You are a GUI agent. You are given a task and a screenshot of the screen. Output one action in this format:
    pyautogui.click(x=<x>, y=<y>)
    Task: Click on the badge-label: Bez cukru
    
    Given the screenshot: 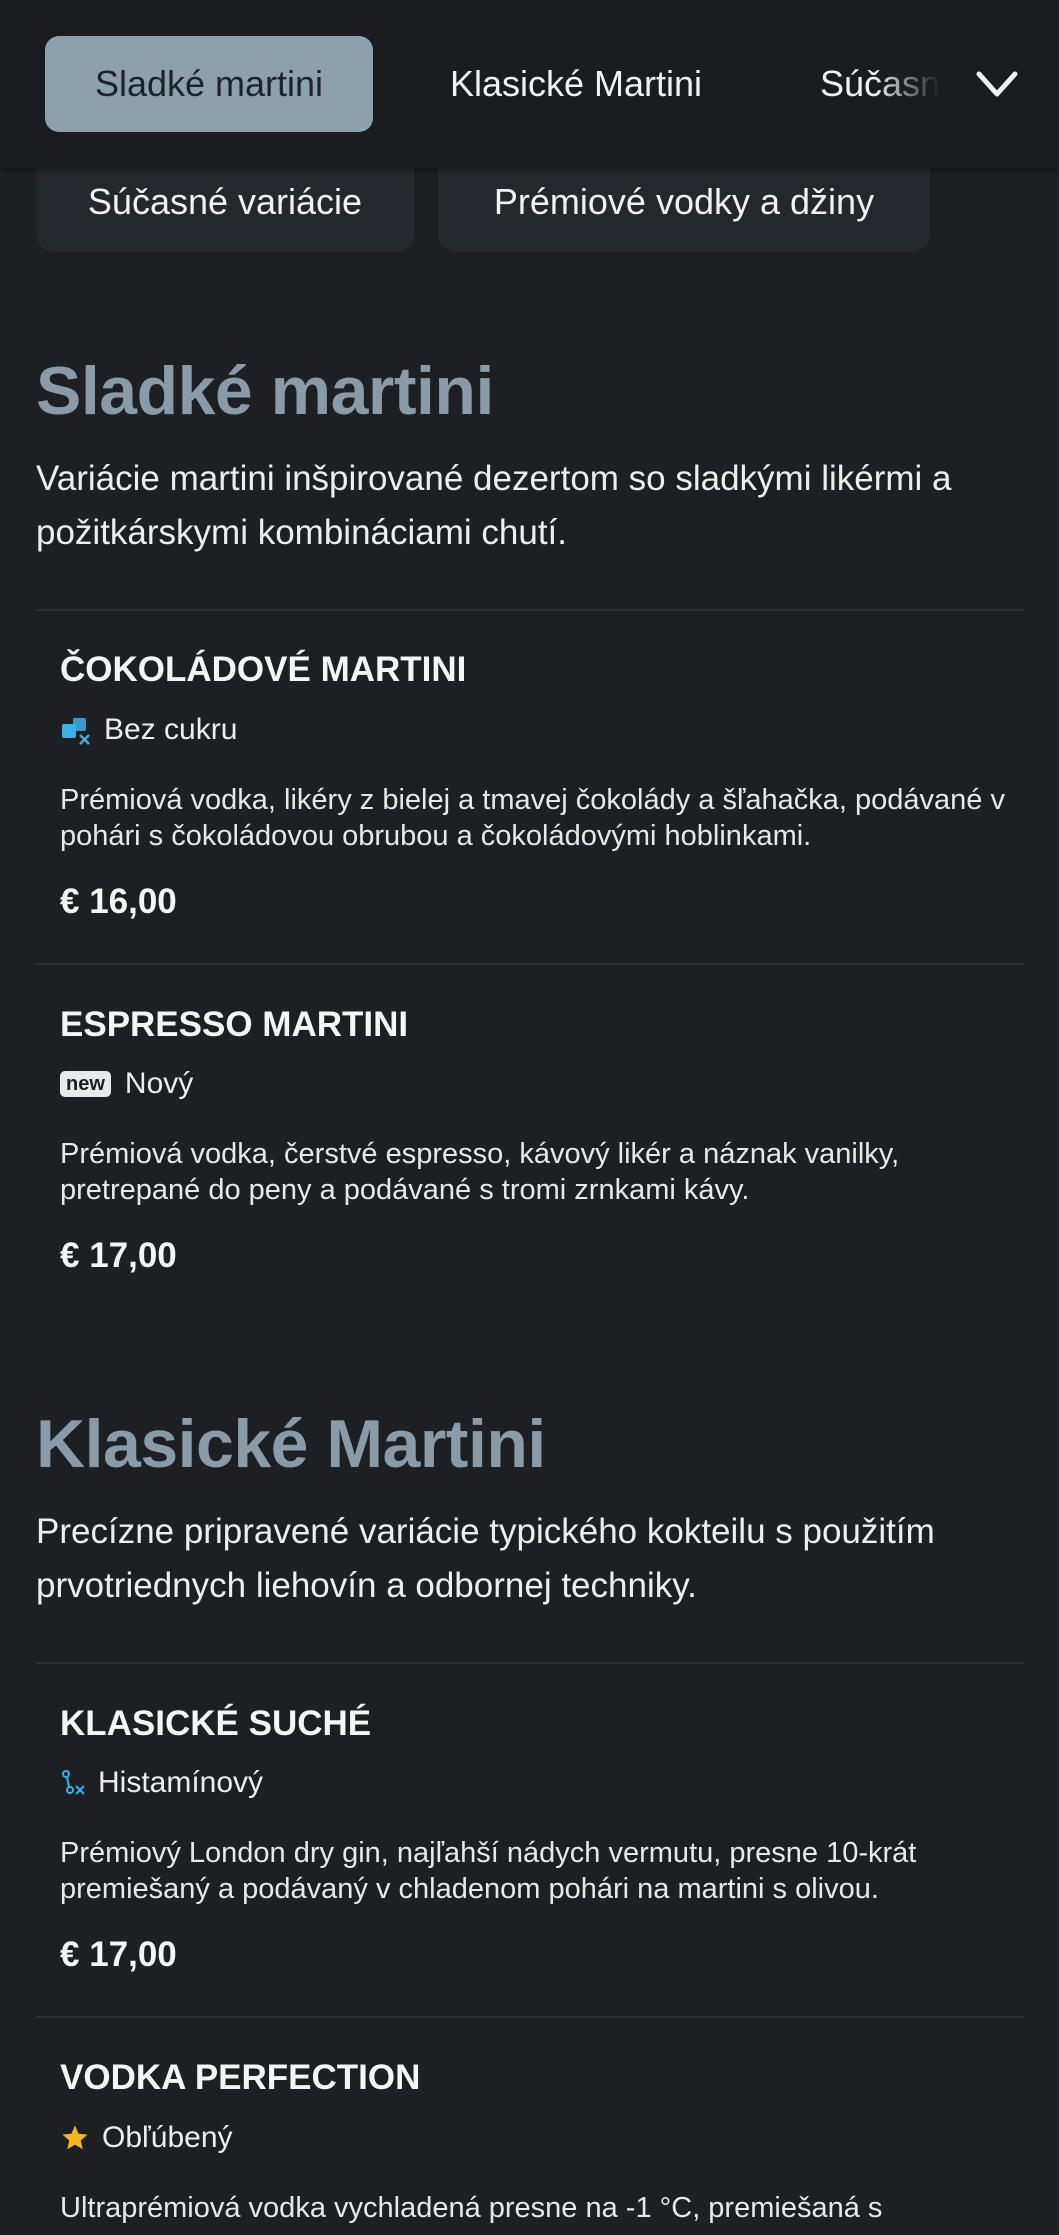 What is the action you would take?
    pyautogui.click(x=171, y=729)
    